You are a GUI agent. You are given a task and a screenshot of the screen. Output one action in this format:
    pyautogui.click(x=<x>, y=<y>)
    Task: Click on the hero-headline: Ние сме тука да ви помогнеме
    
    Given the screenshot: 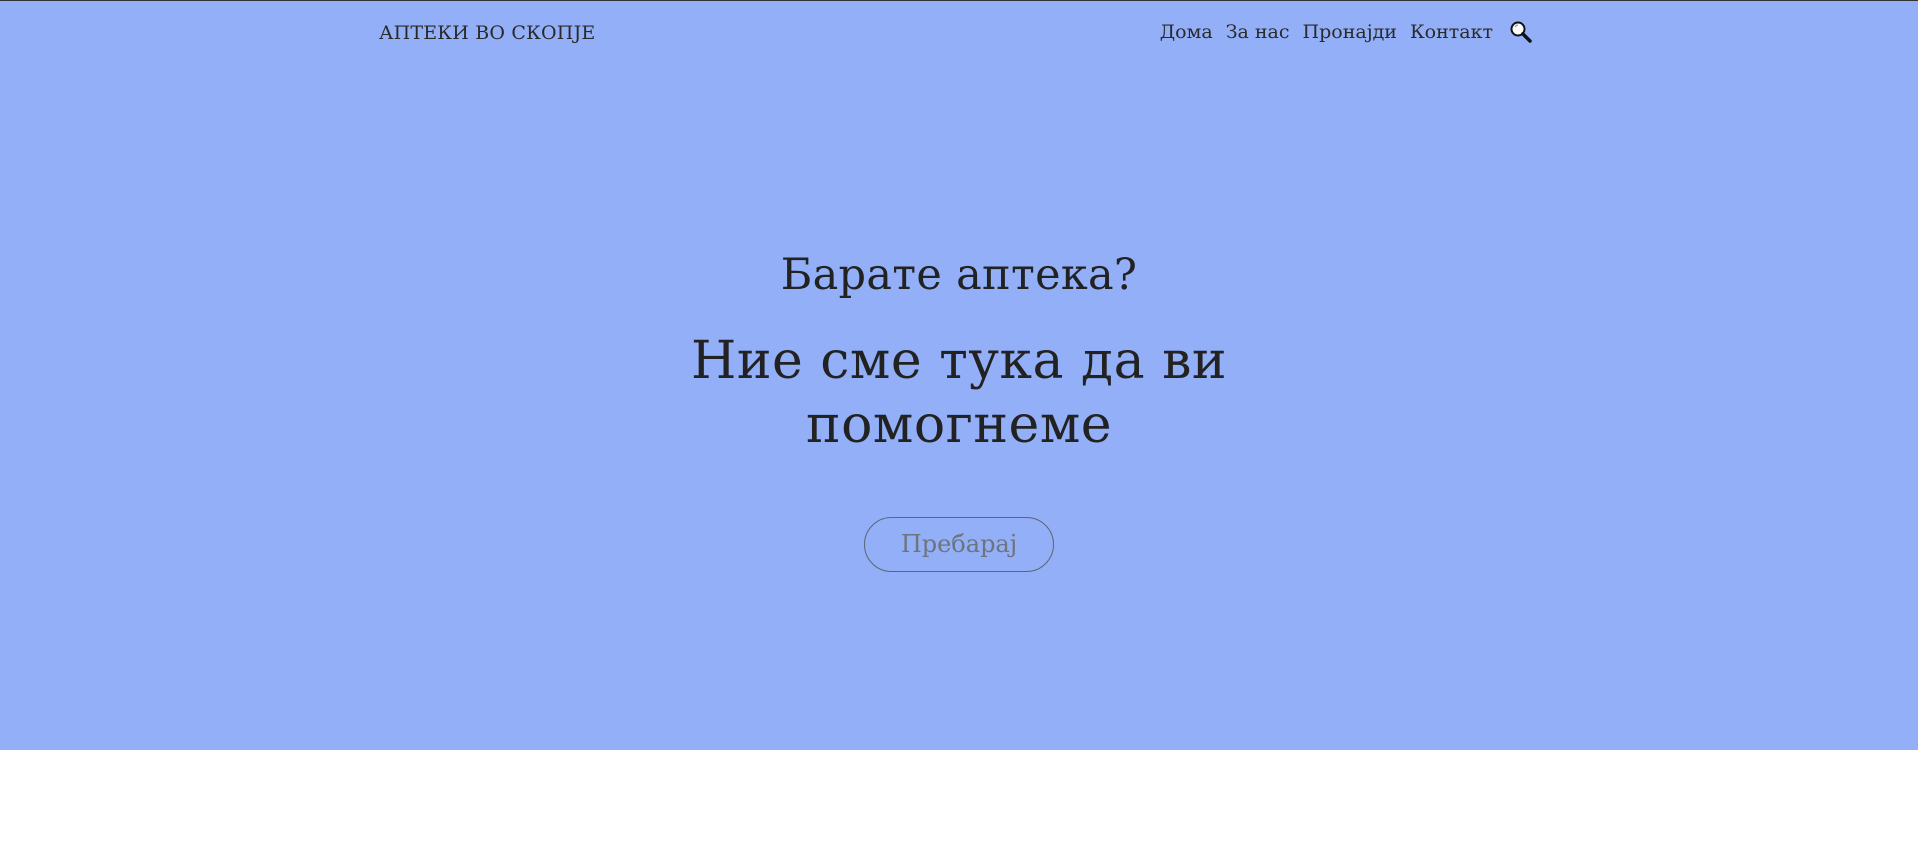 What is the action you would take?
    pyautogui.click(x=959, y=393)
    